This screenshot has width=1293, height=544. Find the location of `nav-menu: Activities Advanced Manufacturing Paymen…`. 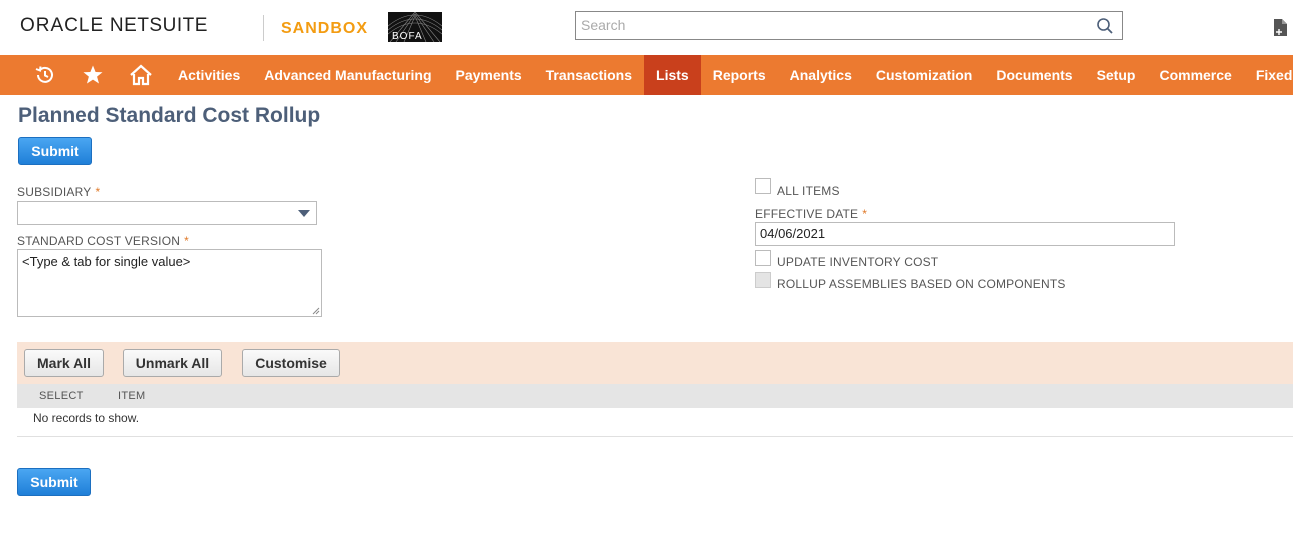

nav-menu: Activities Advanced Manufacturing Paymen… is located at coordinates (729, 75).